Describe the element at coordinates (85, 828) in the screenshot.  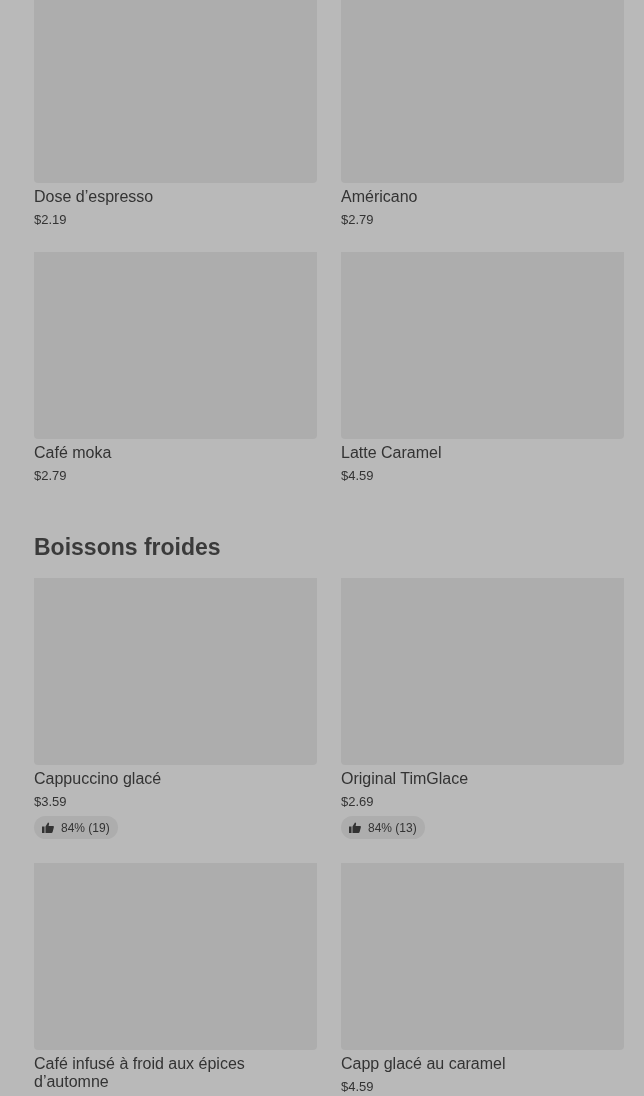
I see `rating-text: 84% (19)` at that location.